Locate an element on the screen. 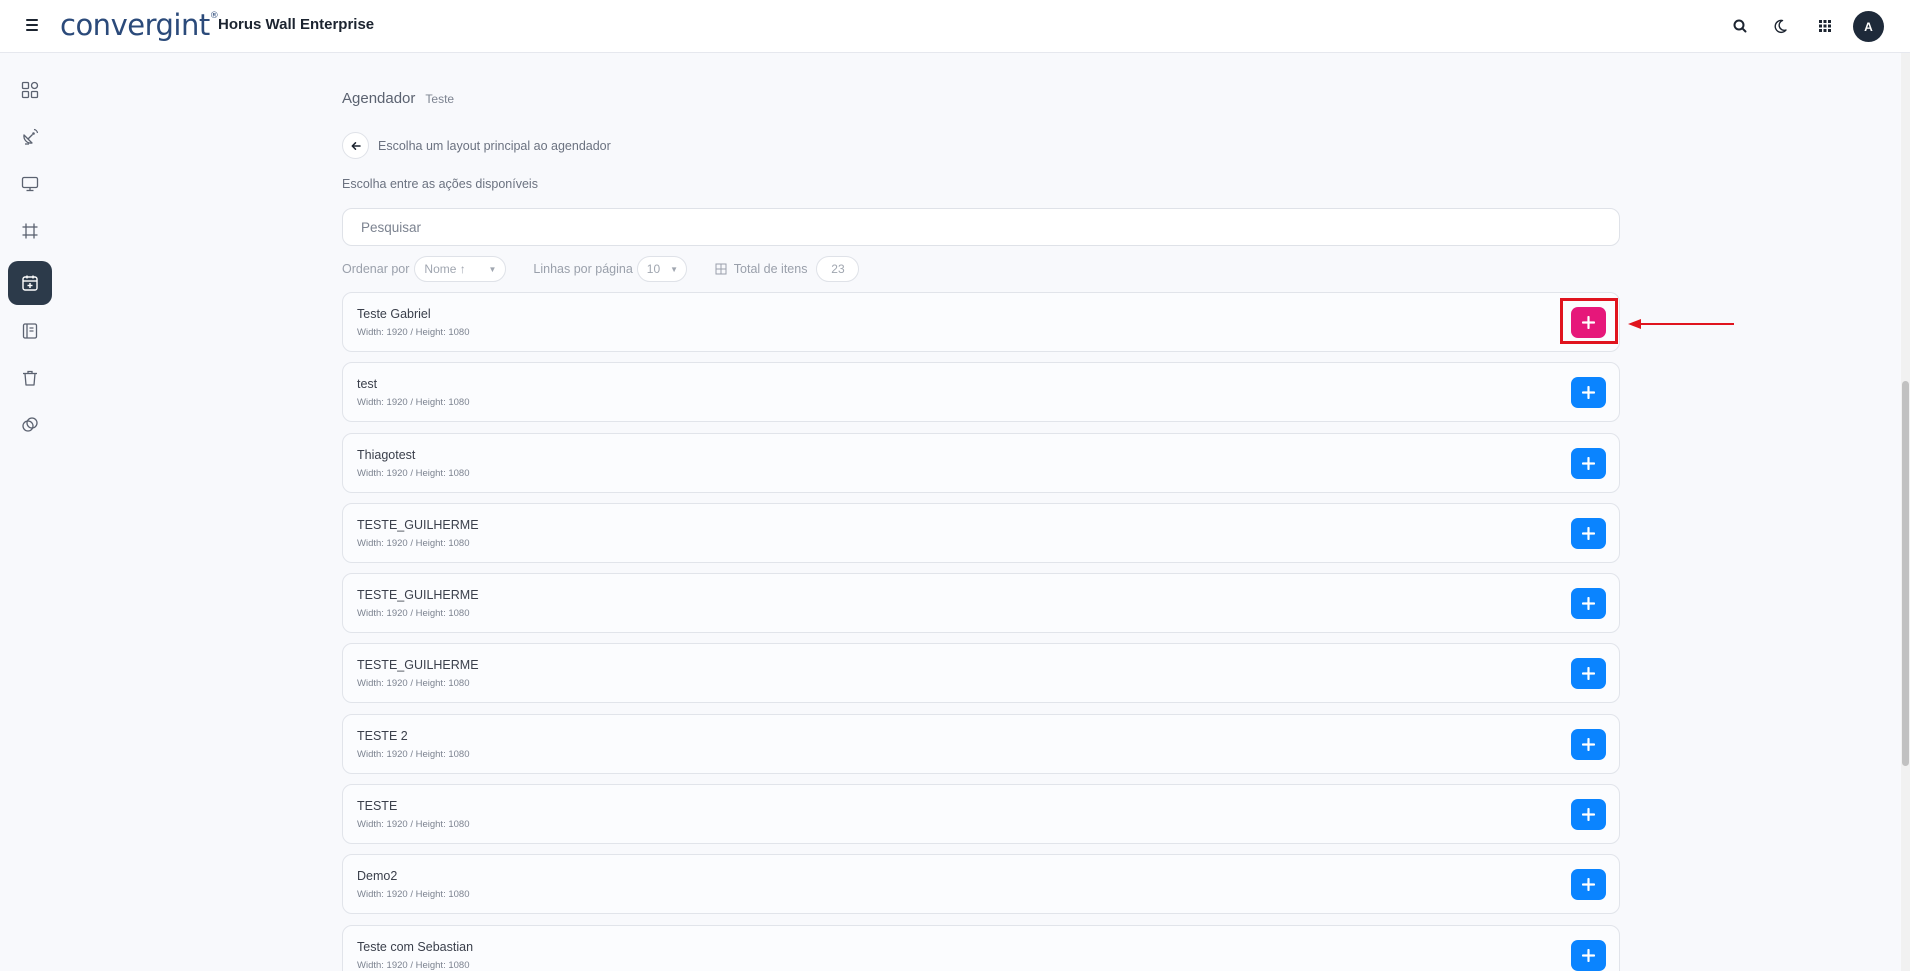  page-scrollbar is located at coordinates (1905, 512).